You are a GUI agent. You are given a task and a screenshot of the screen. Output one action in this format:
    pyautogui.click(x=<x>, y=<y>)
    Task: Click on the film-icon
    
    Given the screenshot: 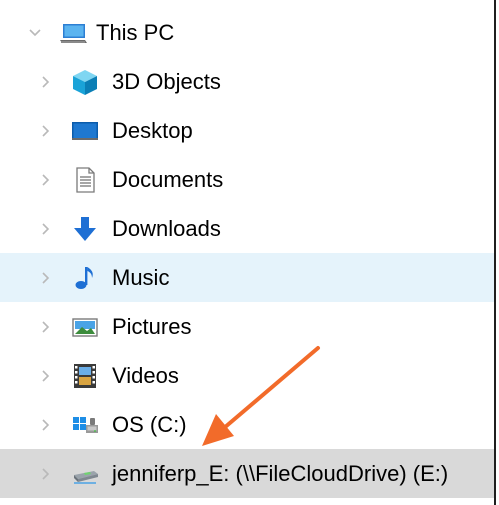 What is the action you would take?
    pyautogui.click(x=85, y=376)
    